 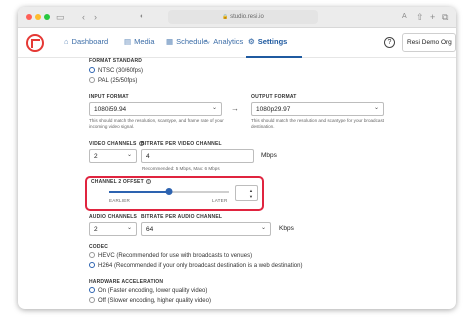 What do you see at coordinates (121, 182) in the screenshot?
I see `channel-offset-label: CHANNEL 2 OFFSET?` at bounding box center [121, 182].